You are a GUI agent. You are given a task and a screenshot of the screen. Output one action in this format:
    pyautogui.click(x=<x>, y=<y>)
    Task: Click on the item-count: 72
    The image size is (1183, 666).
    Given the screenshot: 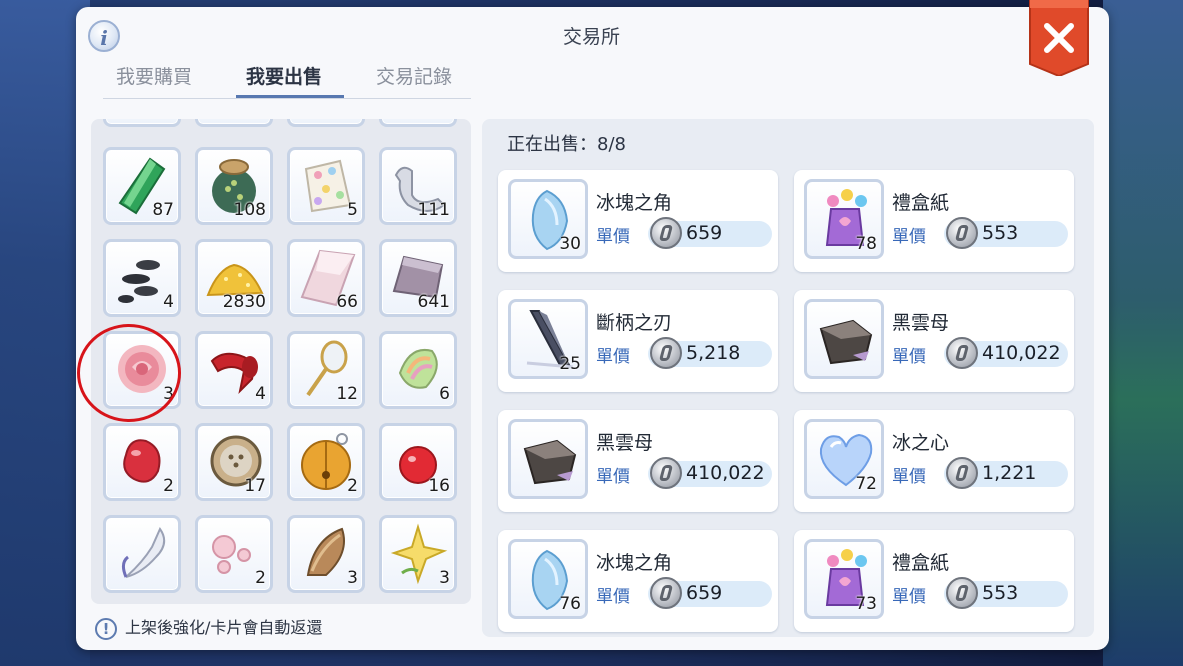 What is the action you would take?
    pyautogui.click(x=866, y=484)
    